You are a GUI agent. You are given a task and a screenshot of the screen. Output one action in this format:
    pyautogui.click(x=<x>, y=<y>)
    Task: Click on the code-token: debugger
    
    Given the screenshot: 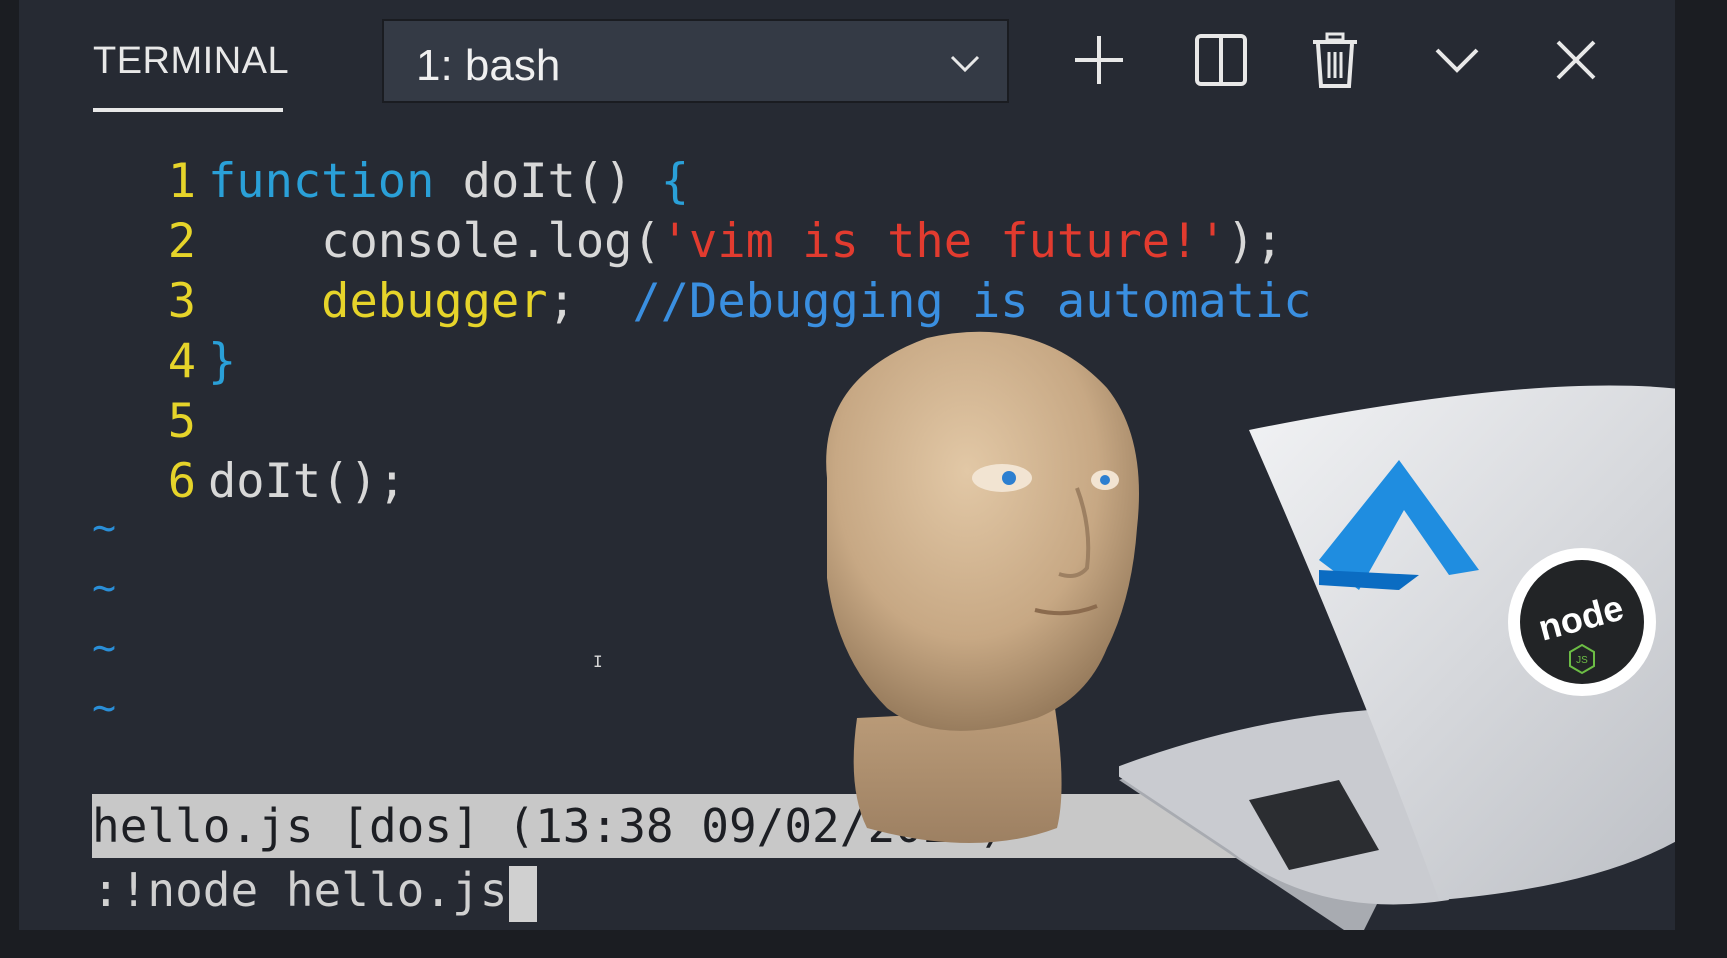 What is the action you would take?
    pyautogui.click(x=378, y=301)
    